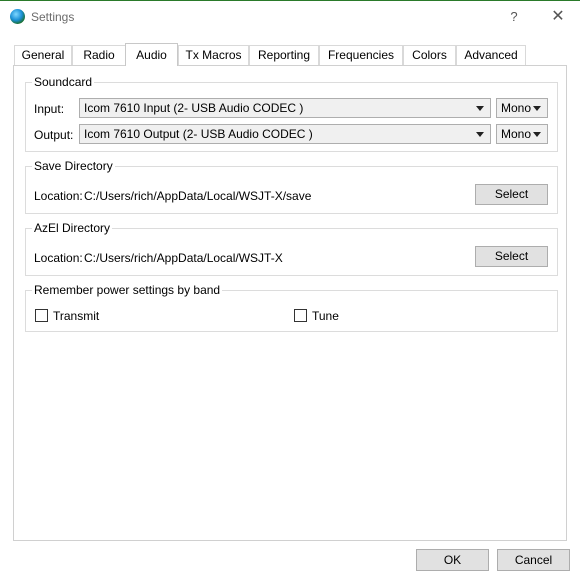 The width and height of the screenshot is (580, 581). Describe the element at coordinates (194, 108) in the screenshot. I see `input-device-value: Icom 7610 Input (2- USB Audio CODEC )` at that location.